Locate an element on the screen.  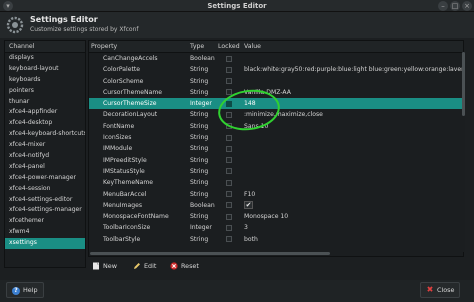
channel-item-selected: xsettings is located at coordinates (45, 244).